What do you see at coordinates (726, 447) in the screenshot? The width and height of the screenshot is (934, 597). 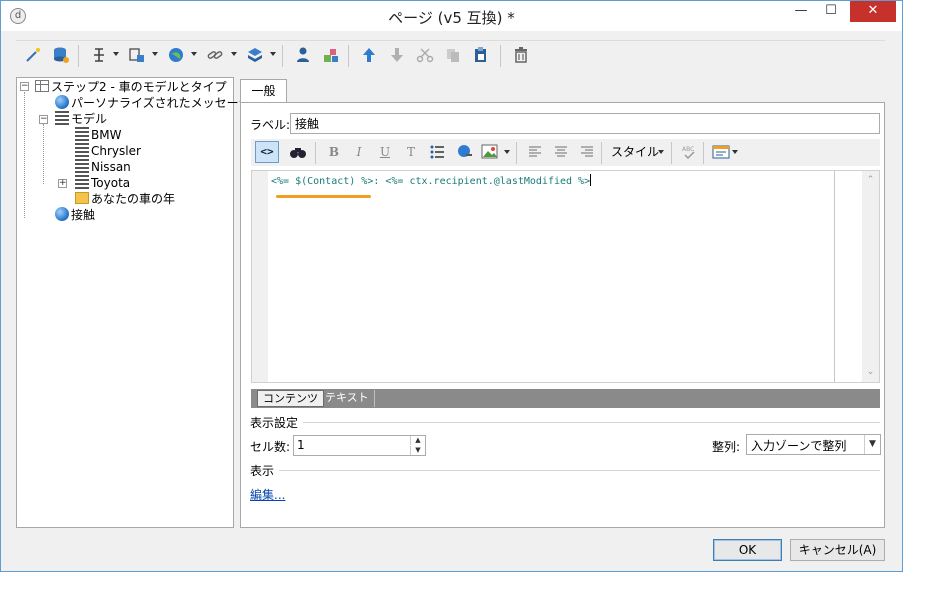 I see `align-label: 整列:` at bounding box center [726, 447].